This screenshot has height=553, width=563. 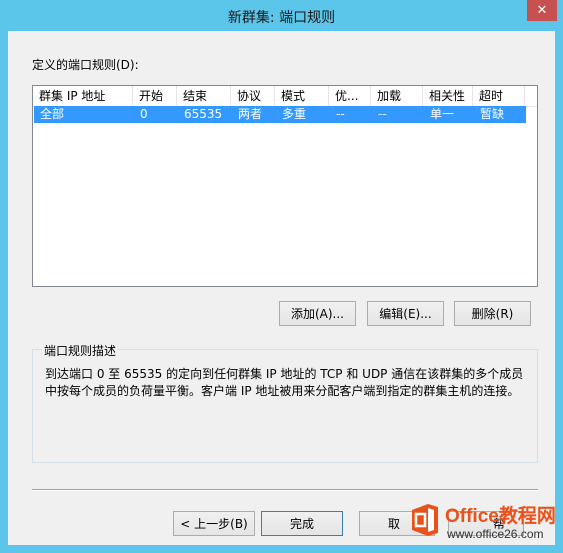 I want to click on cell-timeout: 暂缺, so click(x=492, y=114).